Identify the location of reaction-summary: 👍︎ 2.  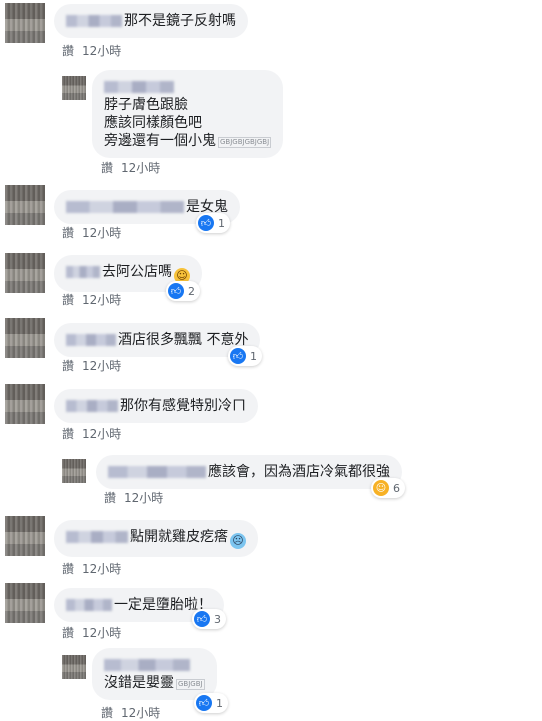
(183, 291).